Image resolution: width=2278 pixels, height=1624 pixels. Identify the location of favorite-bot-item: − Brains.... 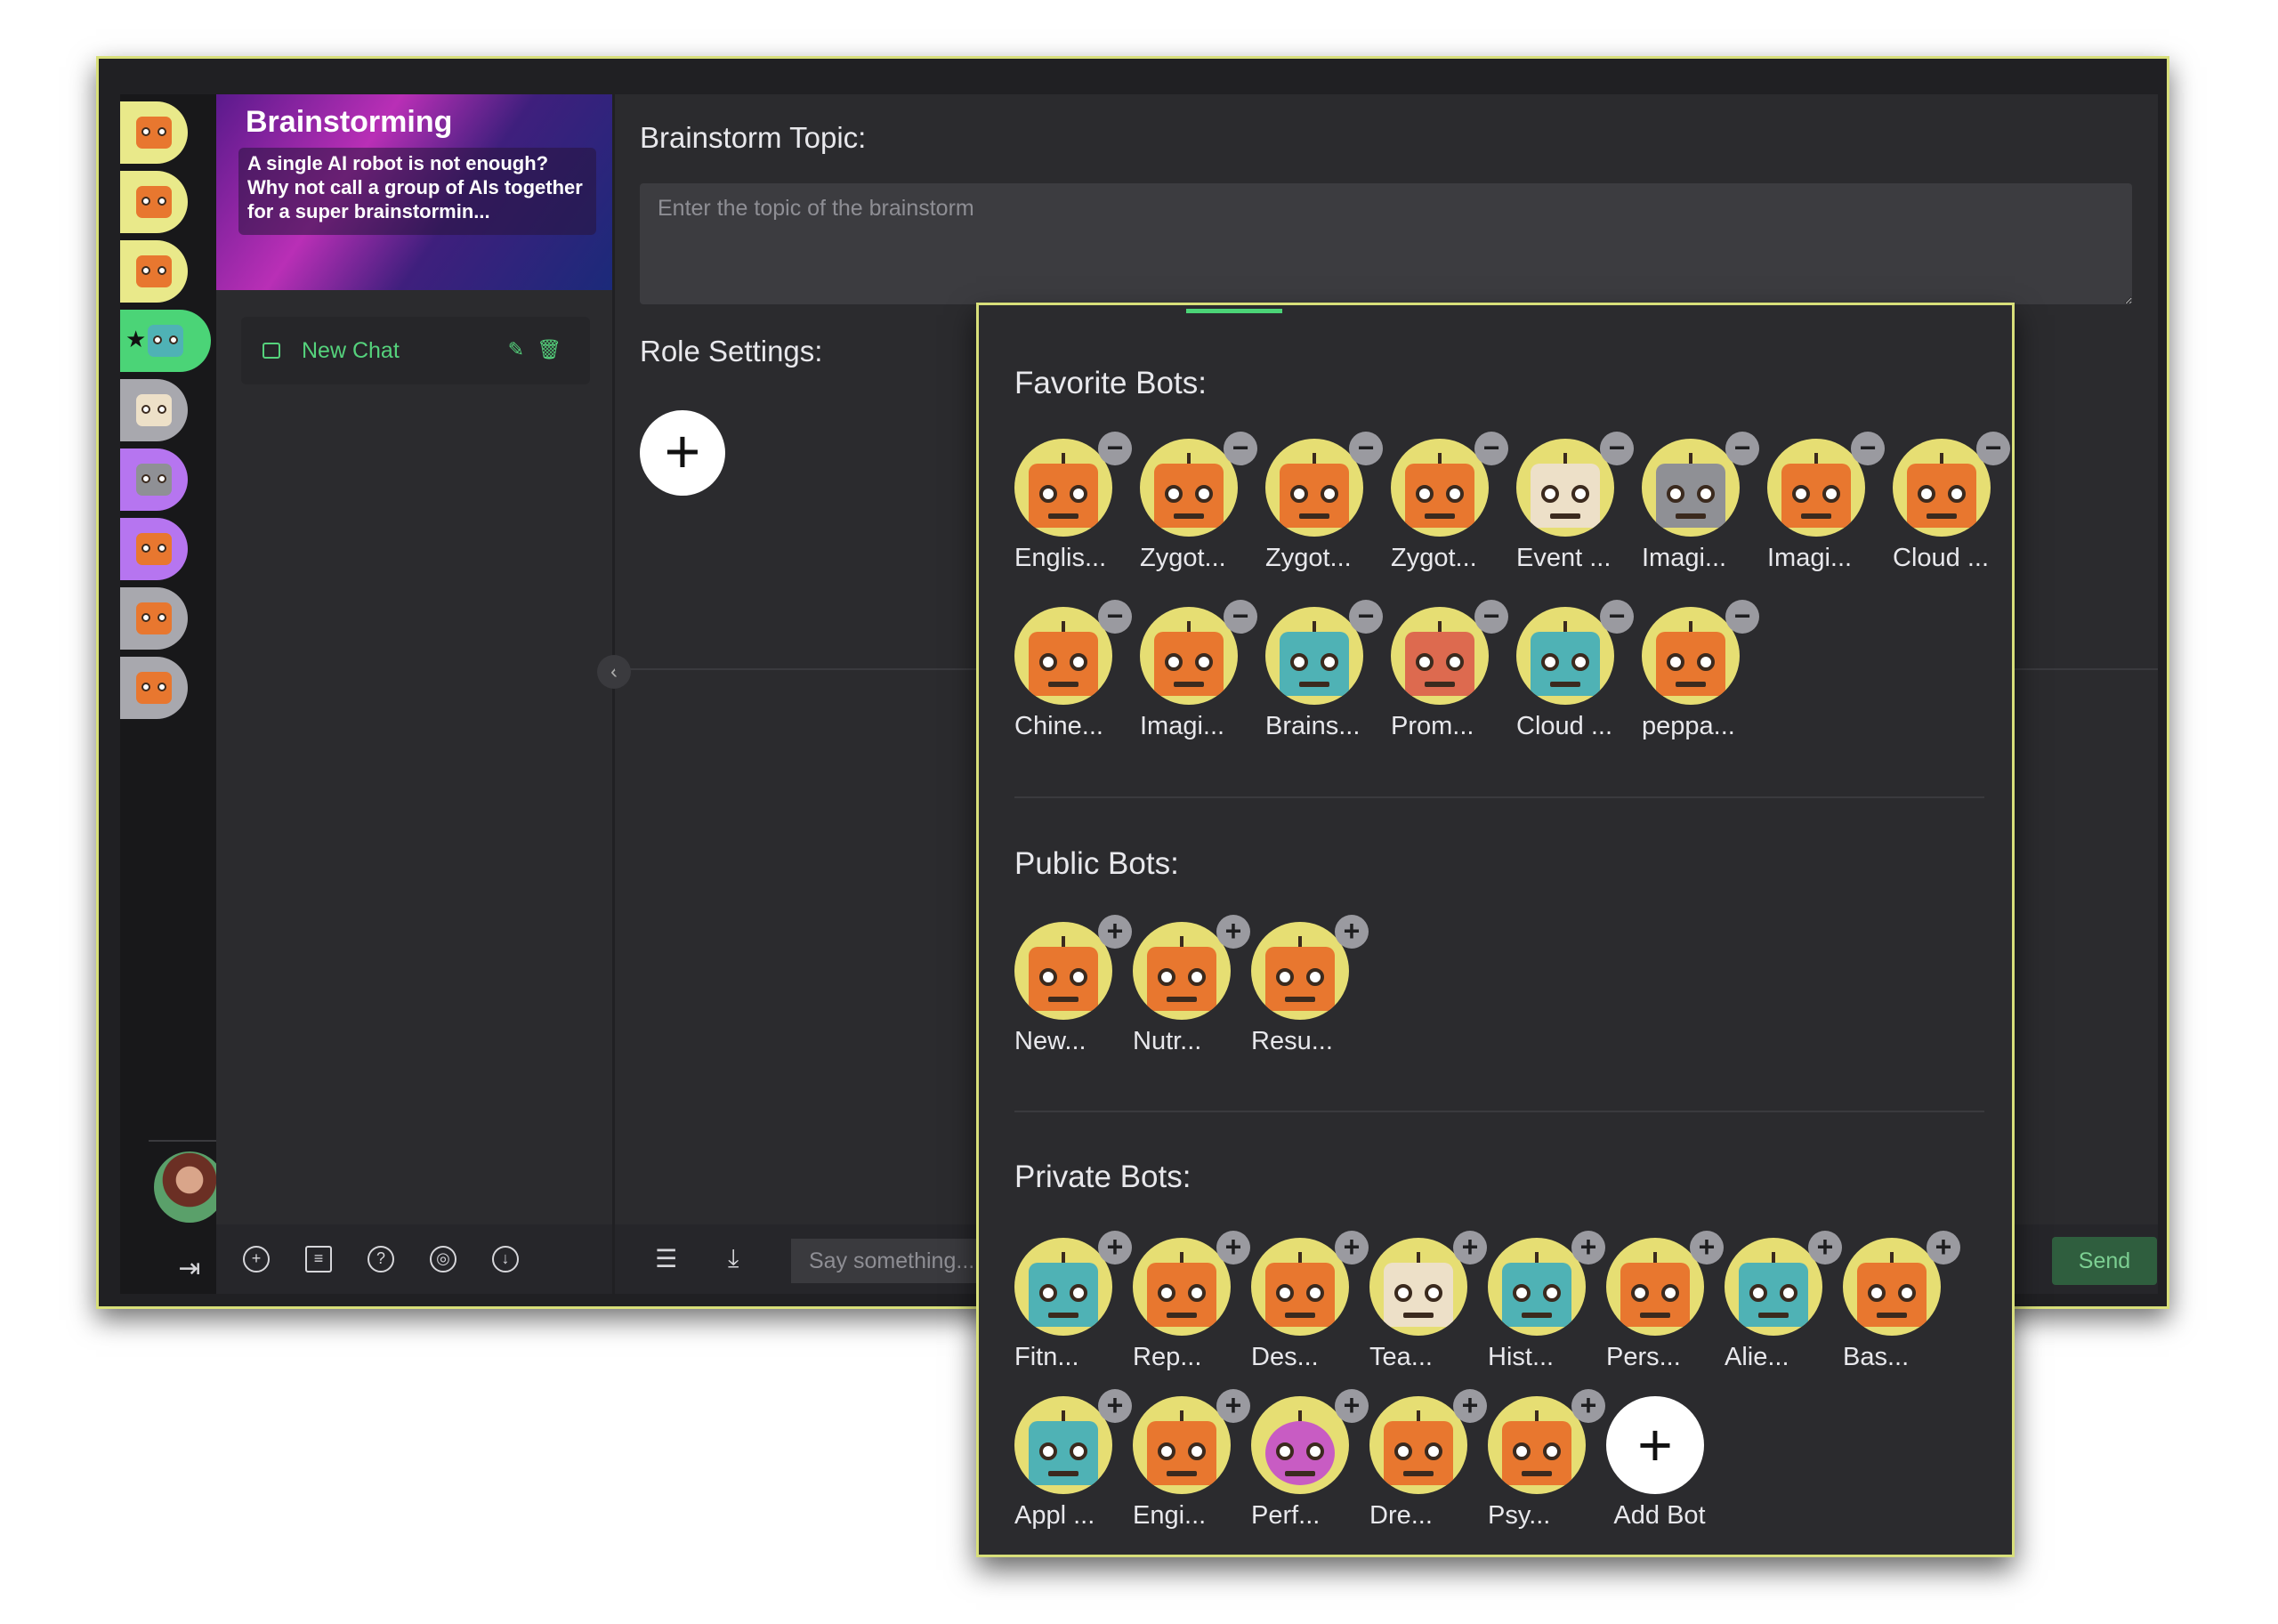
(1324, 674).